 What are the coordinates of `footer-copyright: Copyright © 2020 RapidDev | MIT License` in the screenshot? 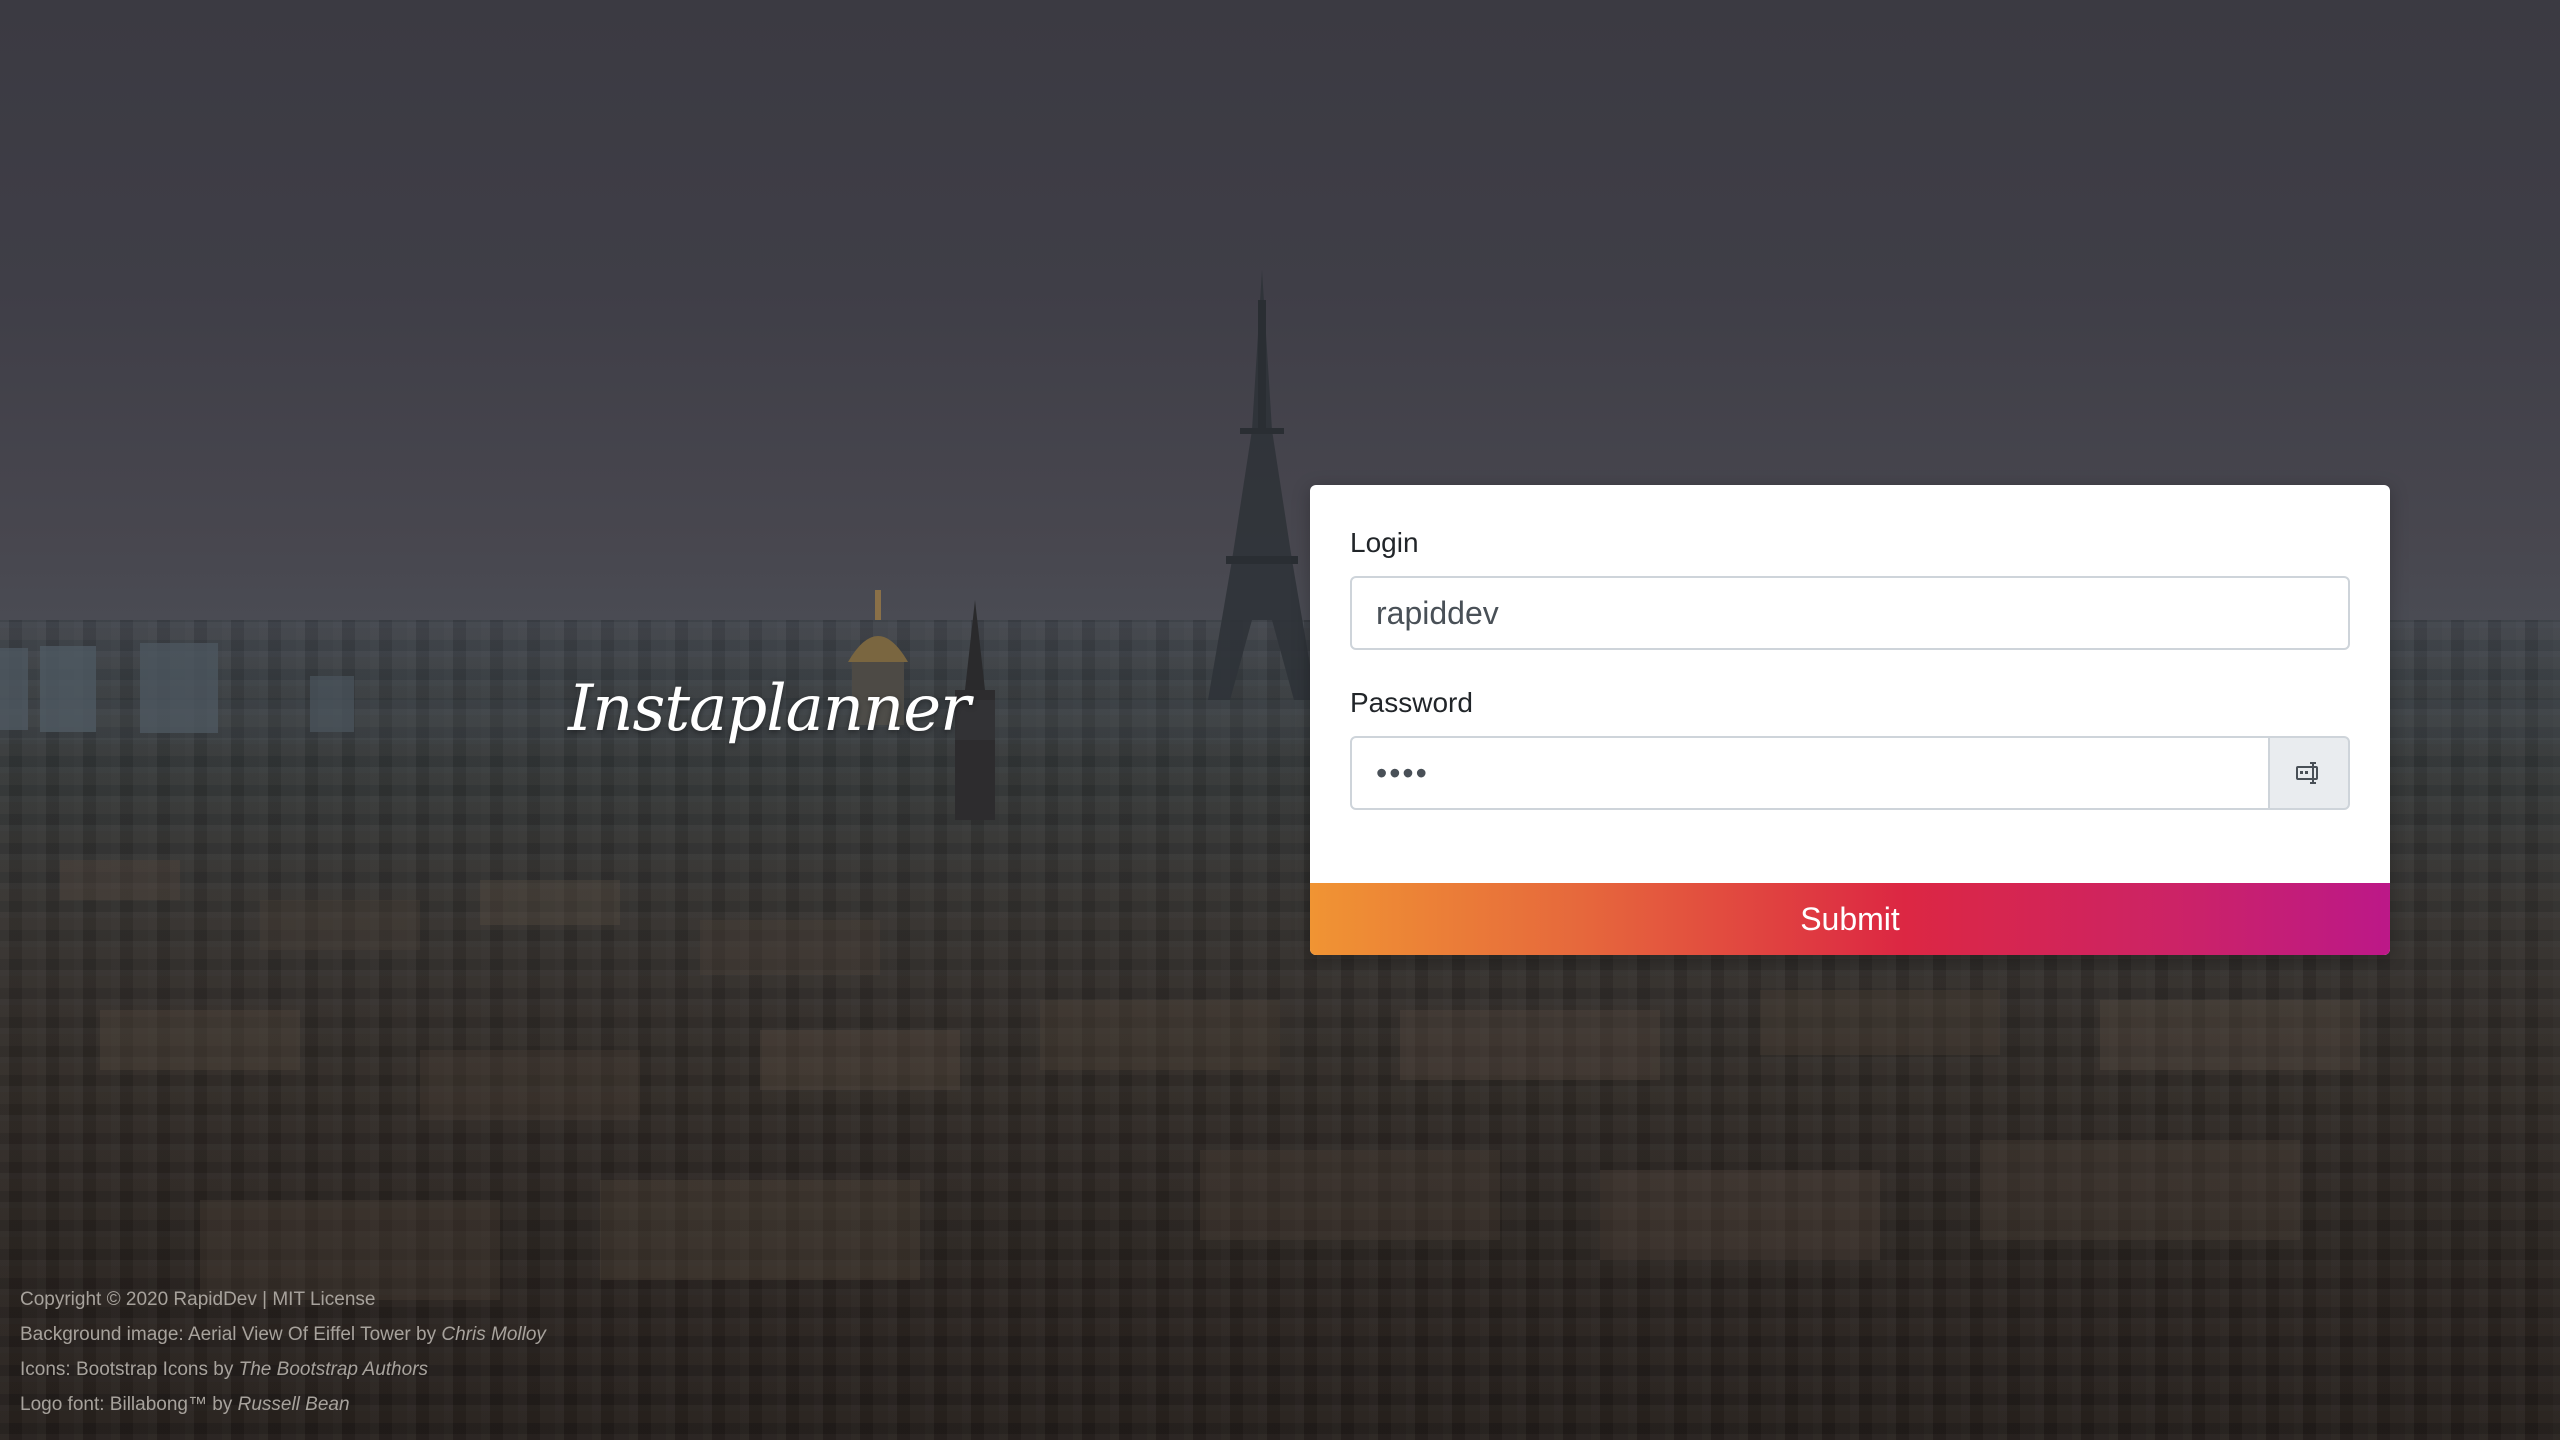 It's located at (198, 1299).